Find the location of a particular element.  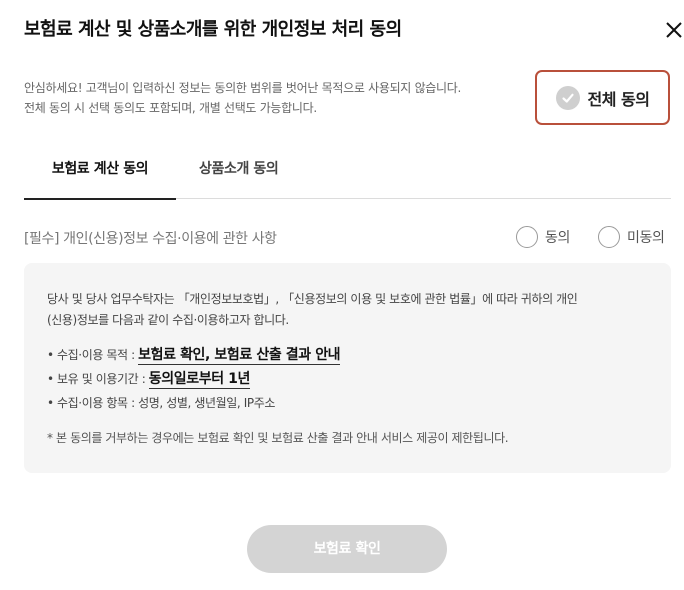

close-icon is located at coordinates (674, 30).